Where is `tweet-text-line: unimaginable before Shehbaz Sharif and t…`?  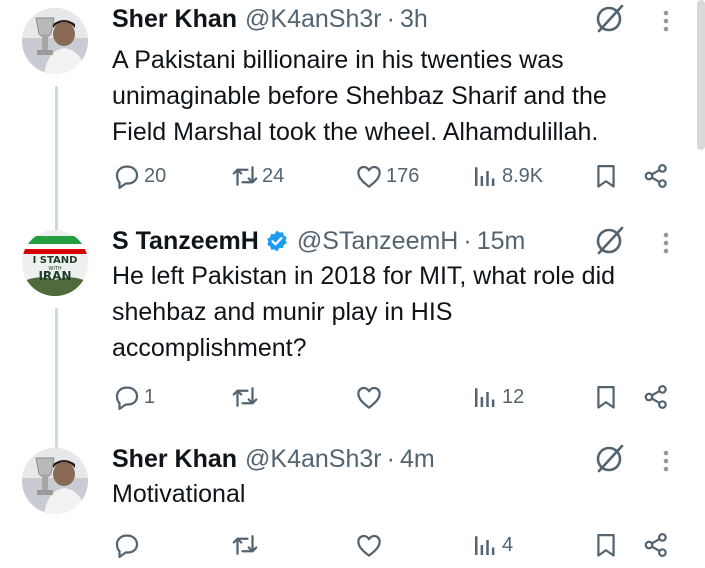
tweet-text-line: unimaginable before Shehbaz Sharif and t… is located at coordinates (359, 96).